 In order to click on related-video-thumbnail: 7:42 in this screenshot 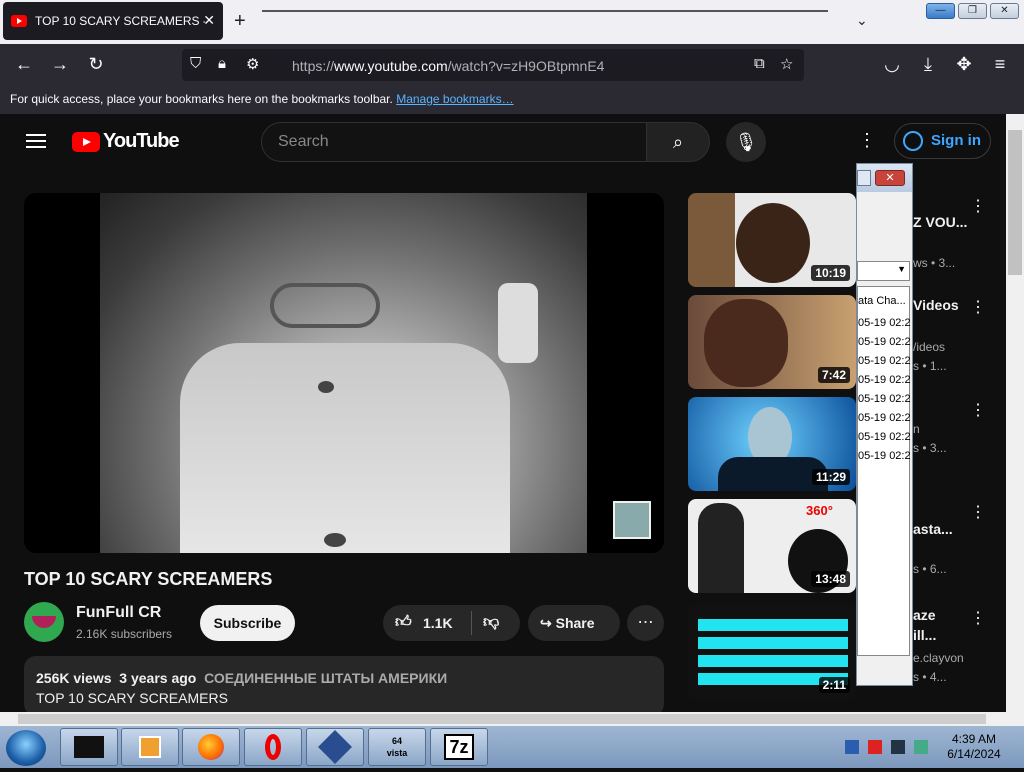, I will do `click(772, 342)`.